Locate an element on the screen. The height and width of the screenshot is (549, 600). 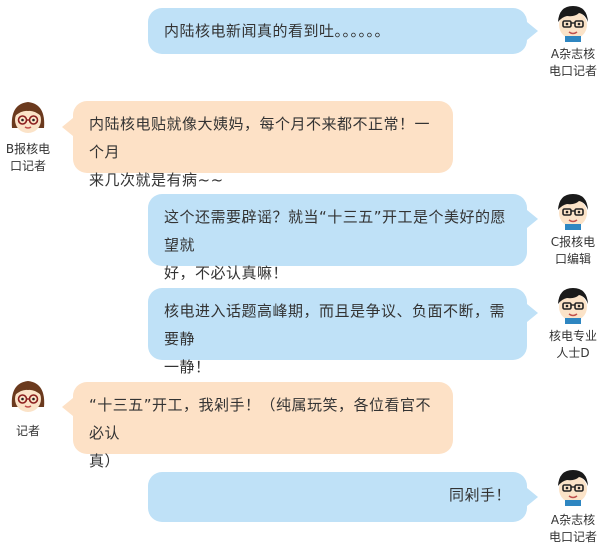
sender-name: C报核电 口编辑 is located at coordinates (573, 250).